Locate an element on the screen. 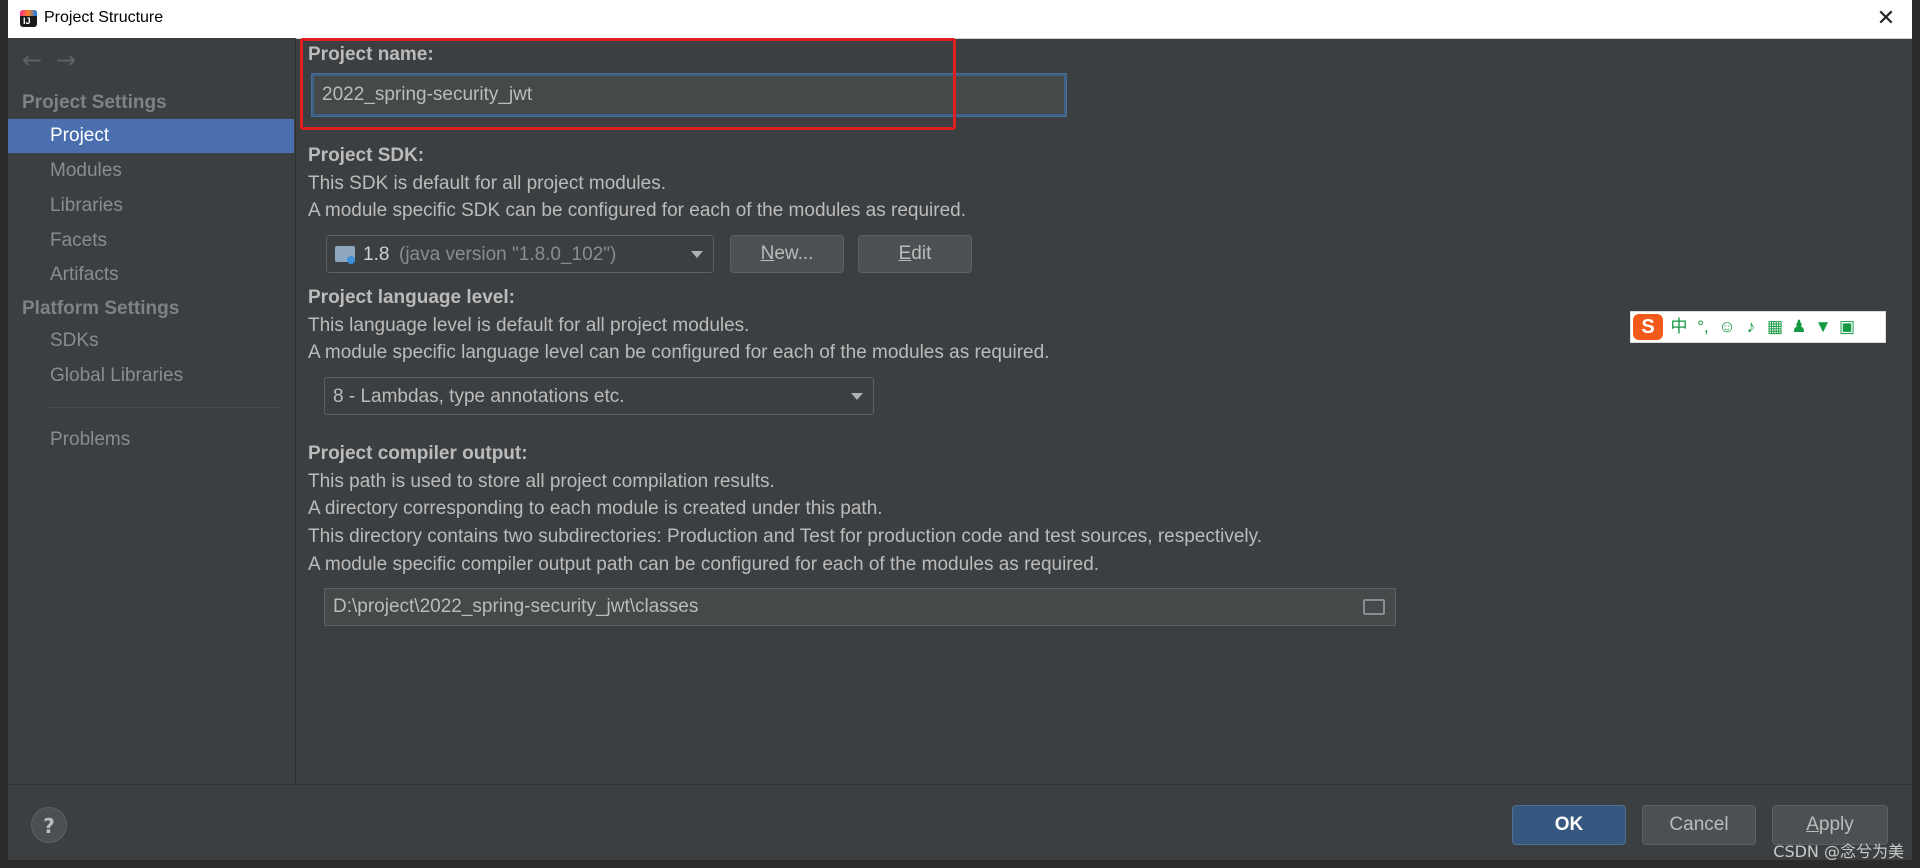 The width and height of the screenshot is (1920, 868). close-icon: ✕ is located at coordinates (1886, 19).